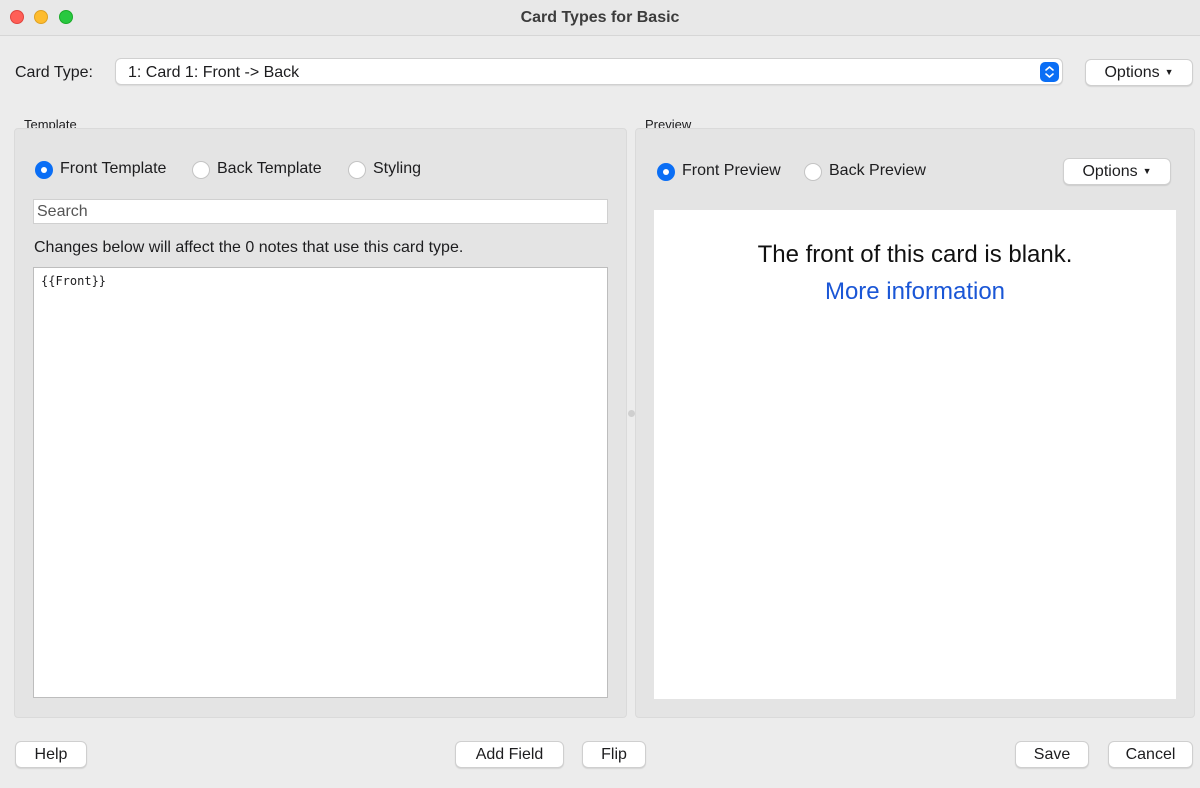 This screenshot has height=788, width=1200. I want to click on flip-button: Flip, so click(614, 754).